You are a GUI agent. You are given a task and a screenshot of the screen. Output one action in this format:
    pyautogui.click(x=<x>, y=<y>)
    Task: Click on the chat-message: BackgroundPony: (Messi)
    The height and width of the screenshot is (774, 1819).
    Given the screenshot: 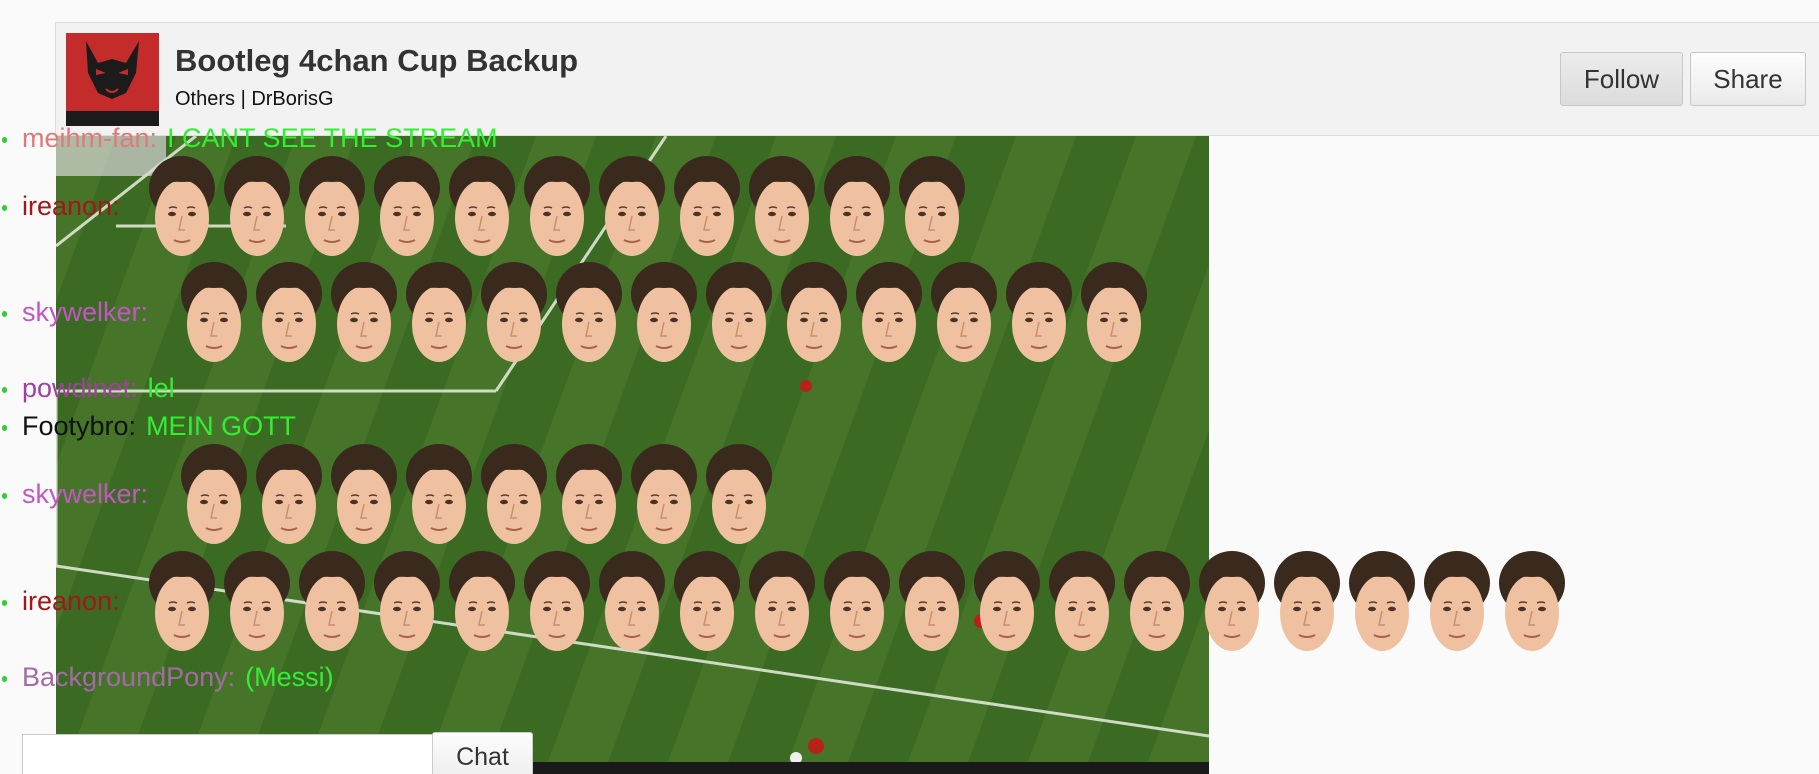 What is the action you would take?
    pyautogui.click(x=167, y=677)
    